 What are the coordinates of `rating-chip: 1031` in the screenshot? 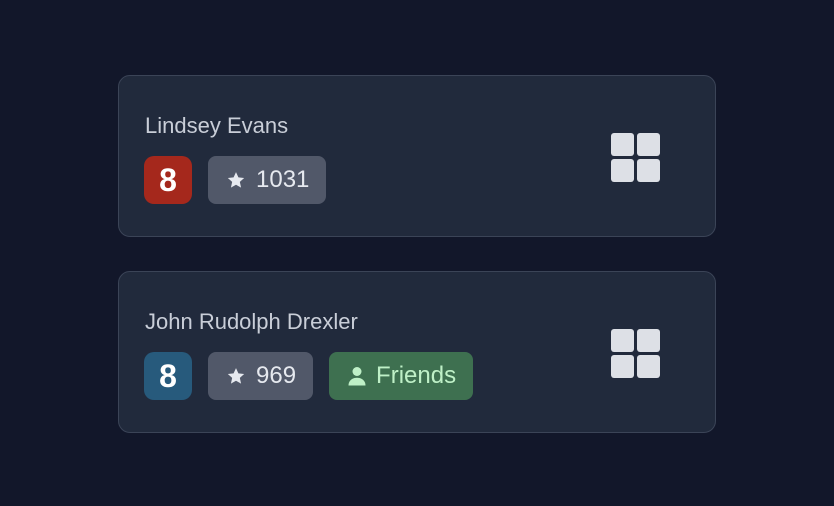 It's located at (267, 180).